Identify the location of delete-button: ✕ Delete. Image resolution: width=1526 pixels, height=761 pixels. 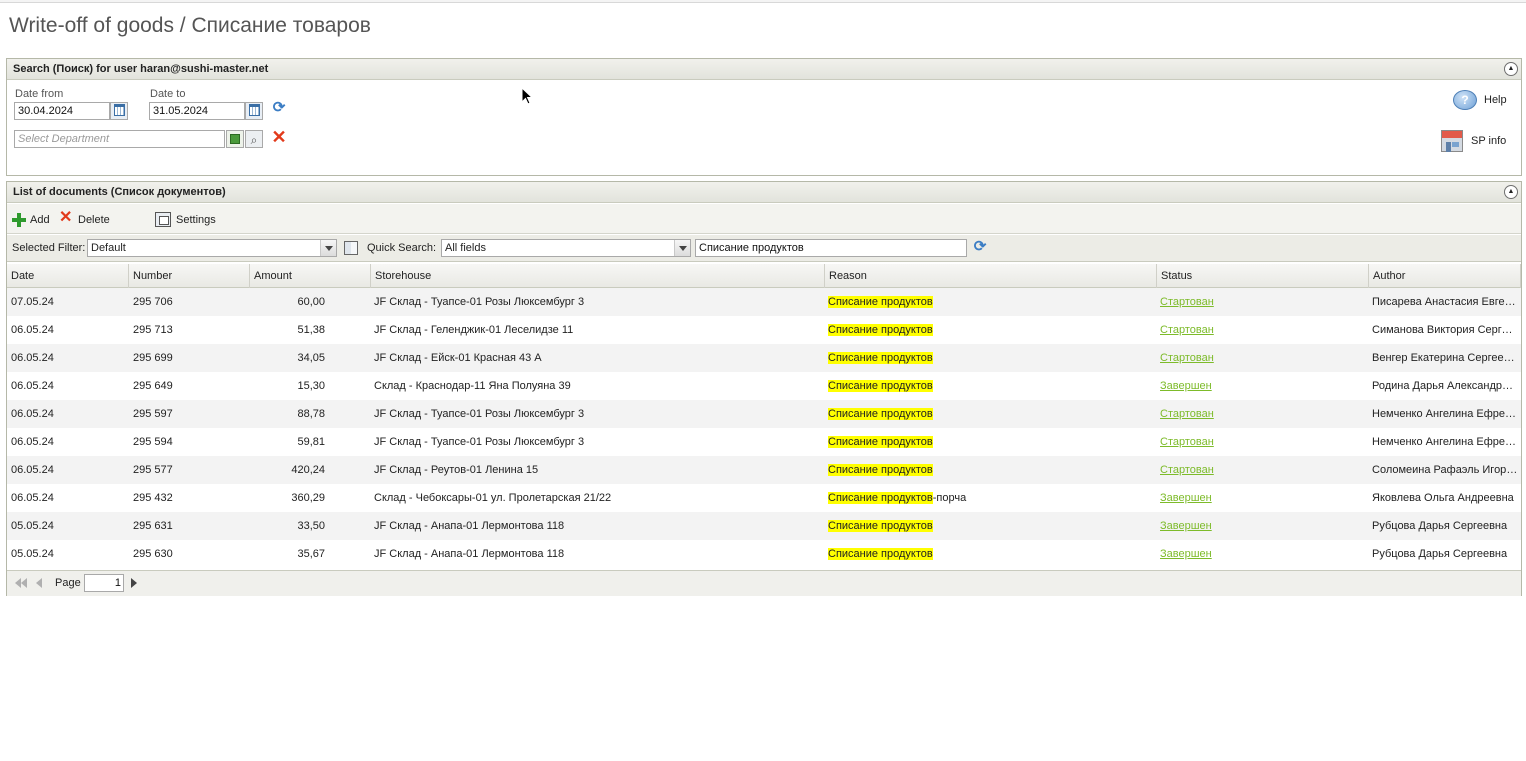
(89, 219).